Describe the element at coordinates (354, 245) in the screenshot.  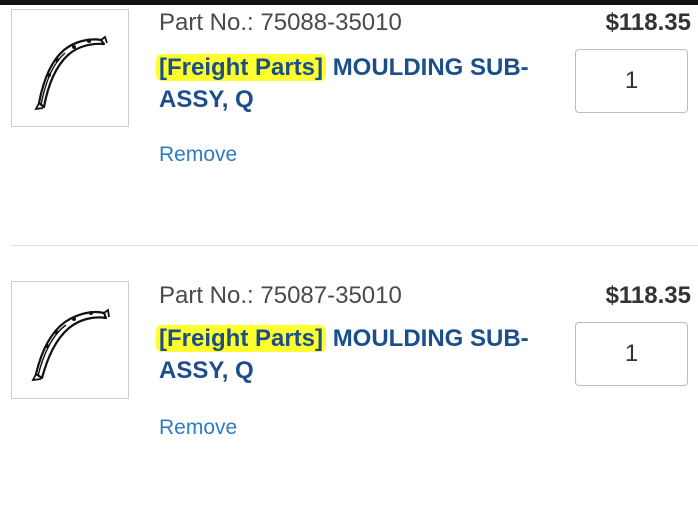
I see `item-divider` at that location.